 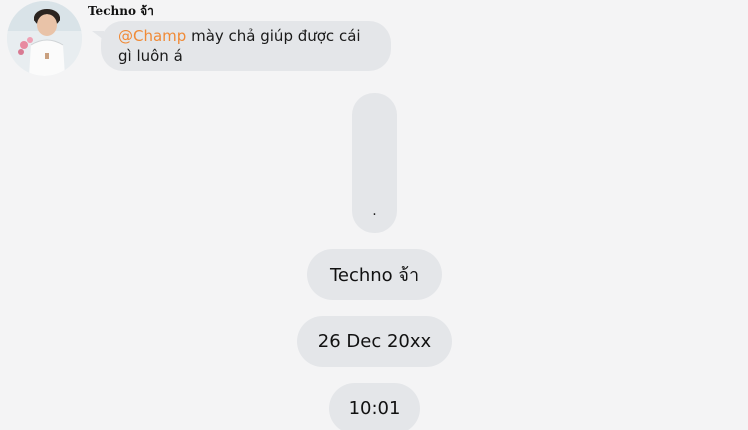 I want to click on sender-name: Techno จ้า, so click(x=121, y=11).